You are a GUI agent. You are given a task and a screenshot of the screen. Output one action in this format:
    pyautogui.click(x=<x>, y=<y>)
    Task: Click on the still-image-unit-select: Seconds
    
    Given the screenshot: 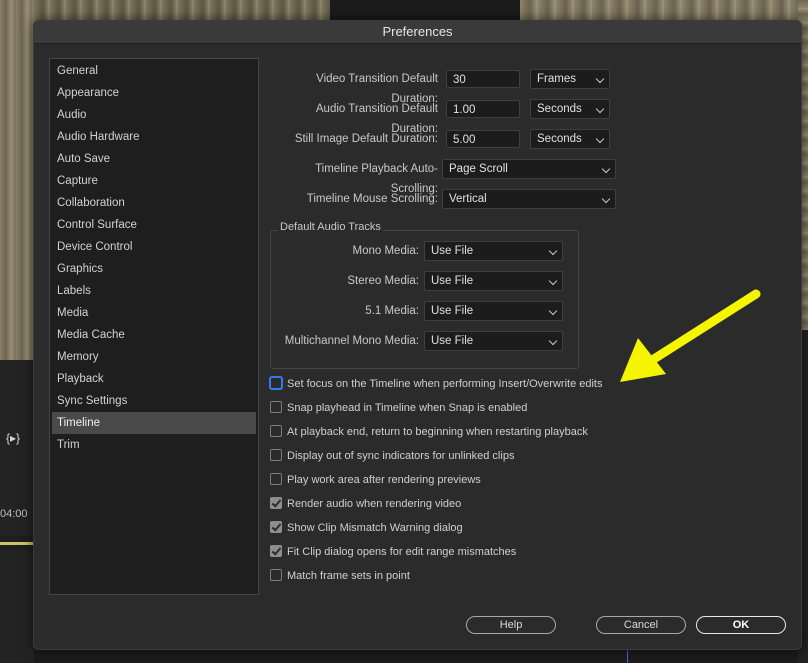 What is the action you would take?
    pyautogui.click(x=570, y=139)
    